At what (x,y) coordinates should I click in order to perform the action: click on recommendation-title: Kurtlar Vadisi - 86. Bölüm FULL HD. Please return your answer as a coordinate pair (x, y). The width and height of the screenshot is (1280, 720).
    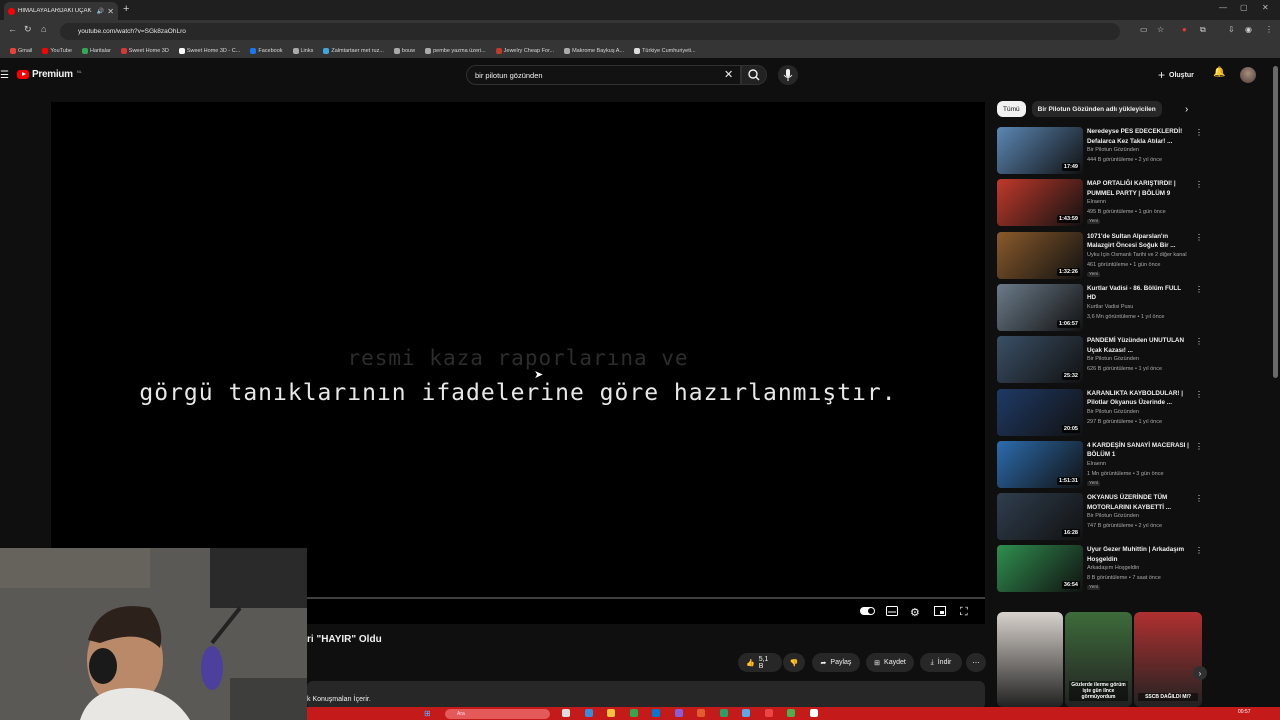
    Looking at the image, I should click on (1138, 293).